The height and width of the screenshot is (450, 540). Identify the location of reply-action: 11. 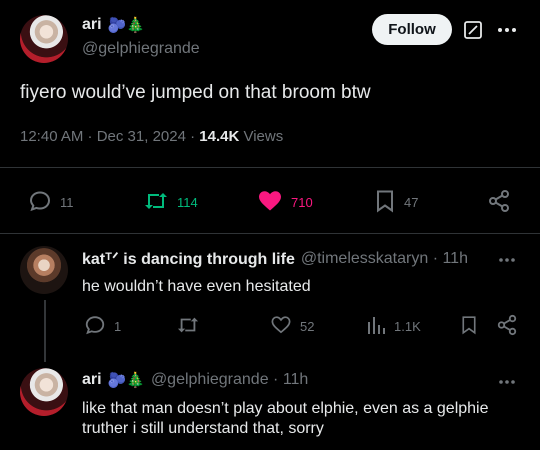
(51, 202).